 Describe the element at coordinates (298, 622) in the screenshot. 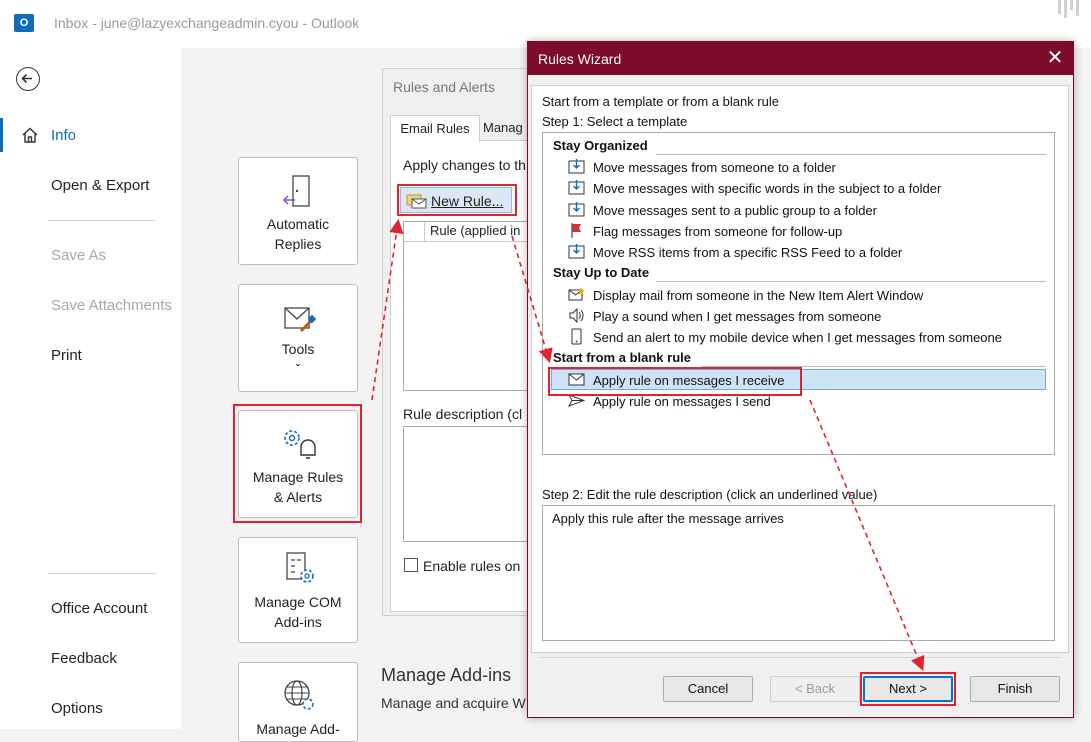

I see `tile-label: Add-ins` at that location.